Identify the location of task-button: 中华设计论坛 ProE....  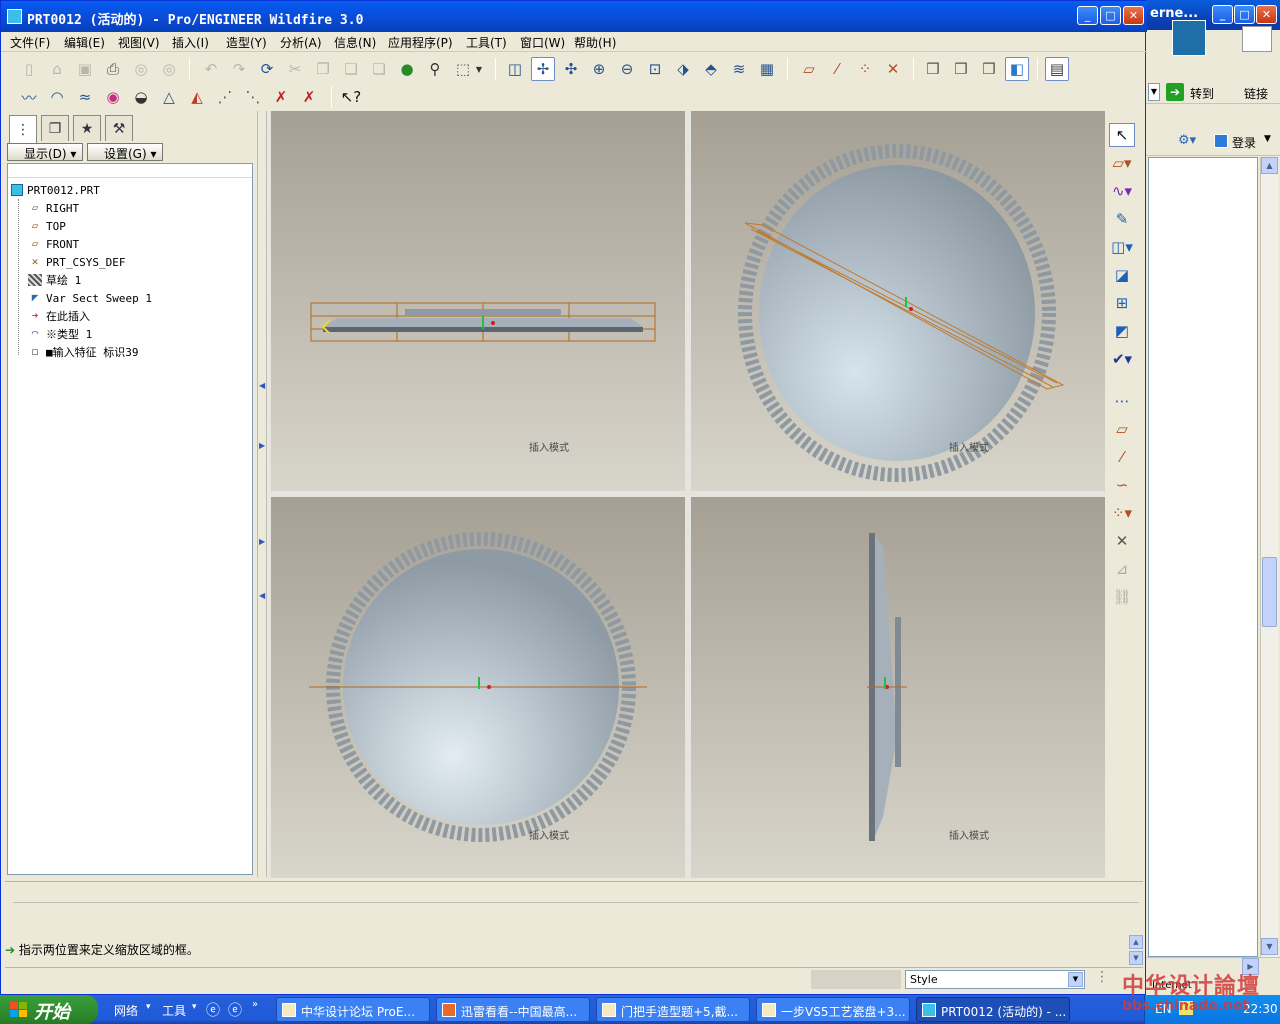
(353, 1009).